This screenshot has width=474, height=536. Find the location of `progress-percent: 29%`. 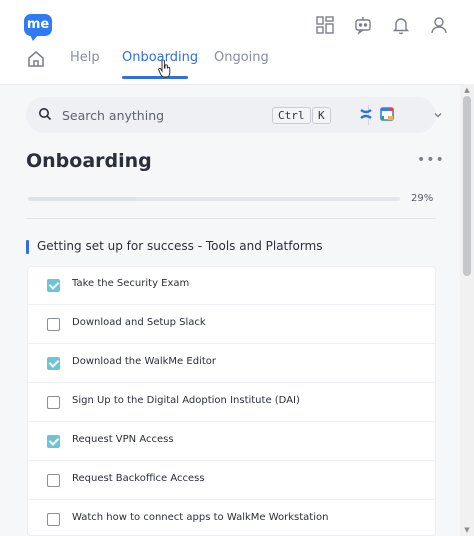

progress-percent: 29% is located at coordinates (422, 198).